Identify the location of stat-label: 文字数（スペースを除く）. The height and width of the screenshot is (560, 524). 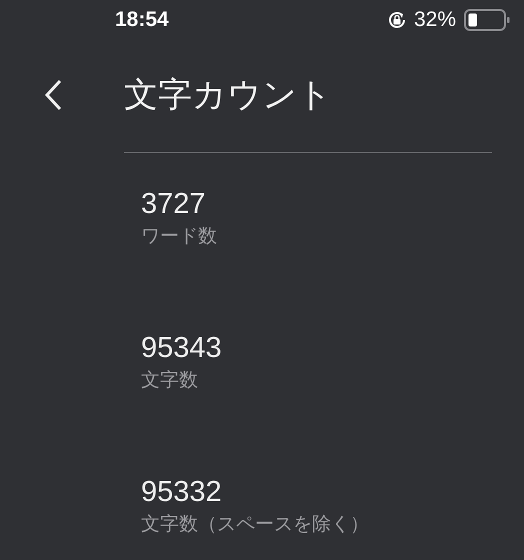
(255, 525).